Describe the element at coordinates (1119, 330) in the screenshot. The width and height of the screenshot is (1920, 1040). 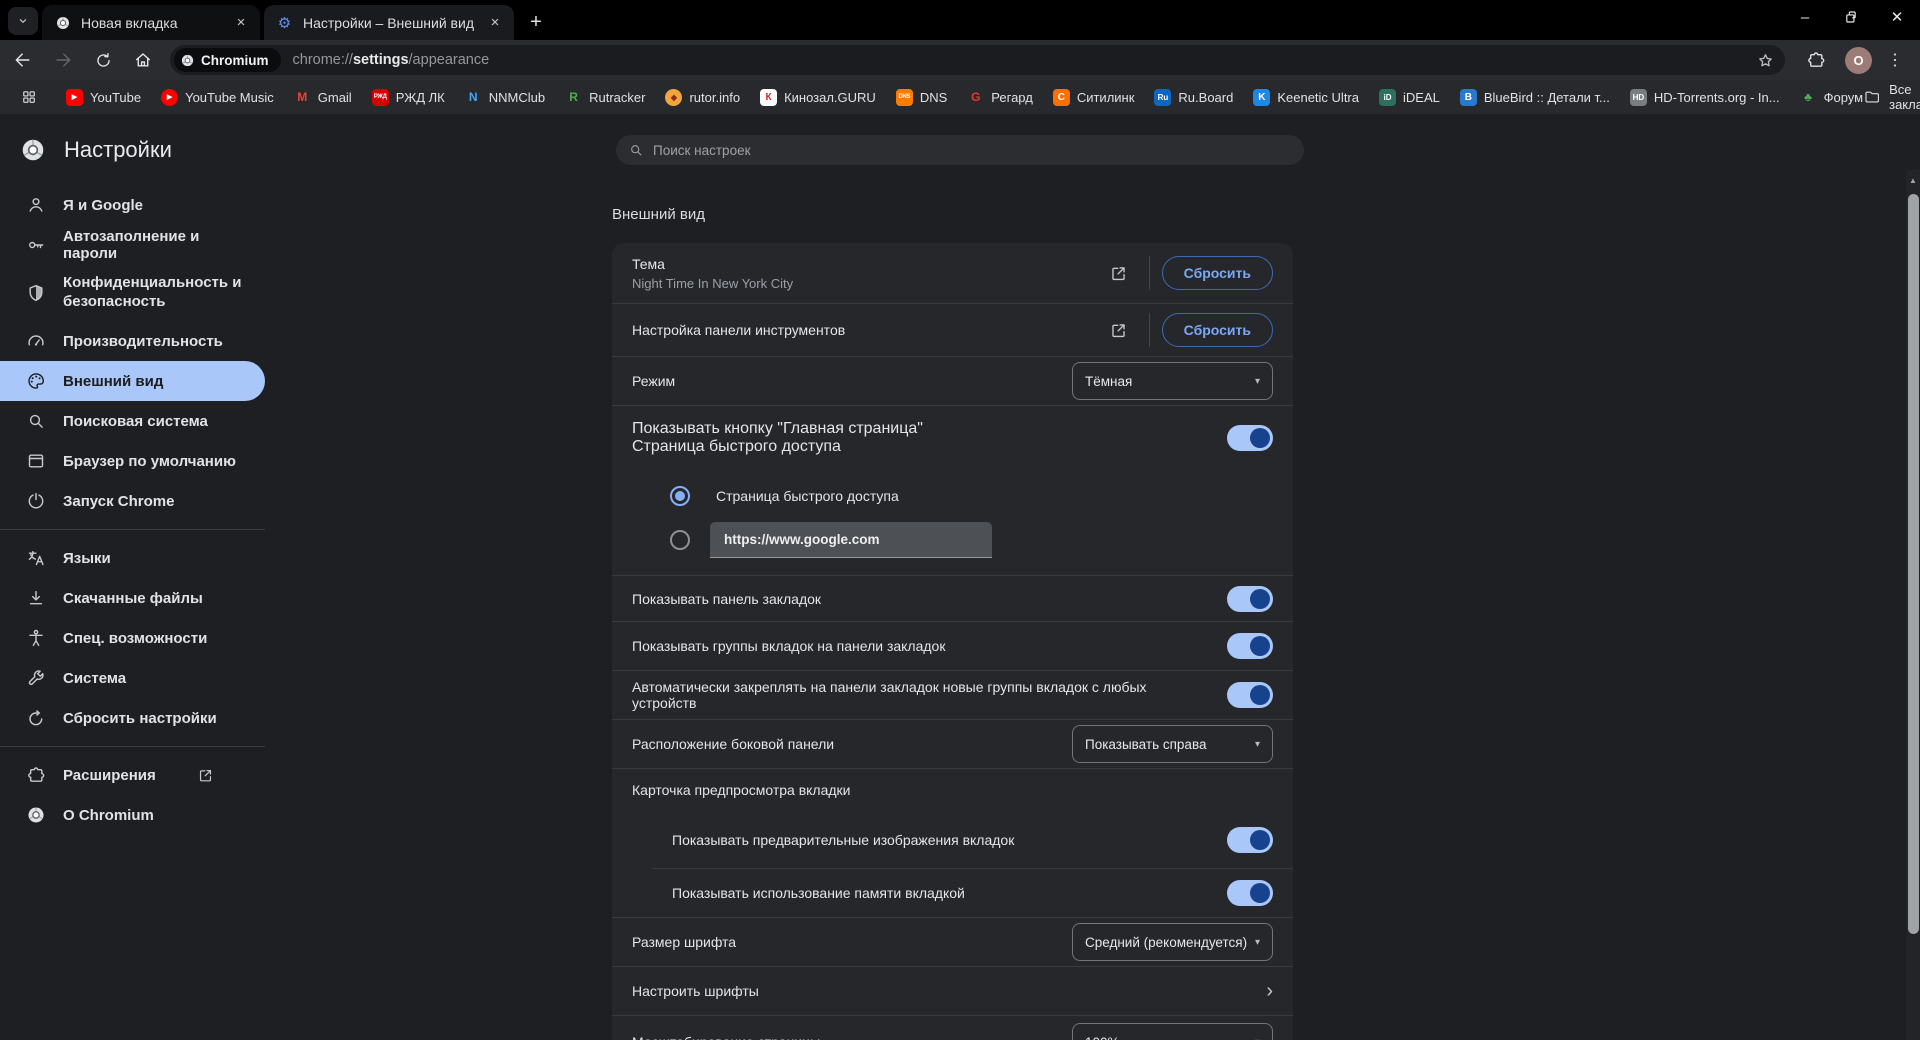
I see `open-toolbar-customize-button` at that location.